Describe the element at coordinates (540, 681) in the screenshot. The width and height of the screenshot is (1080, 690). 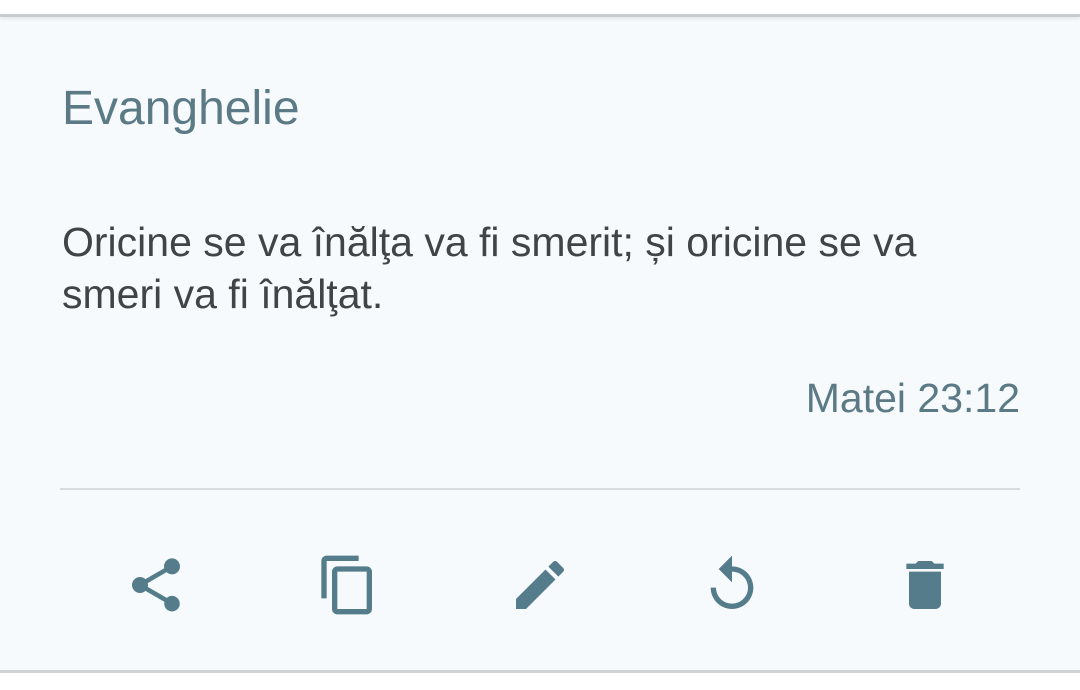
I see `below-card-area` at that location.